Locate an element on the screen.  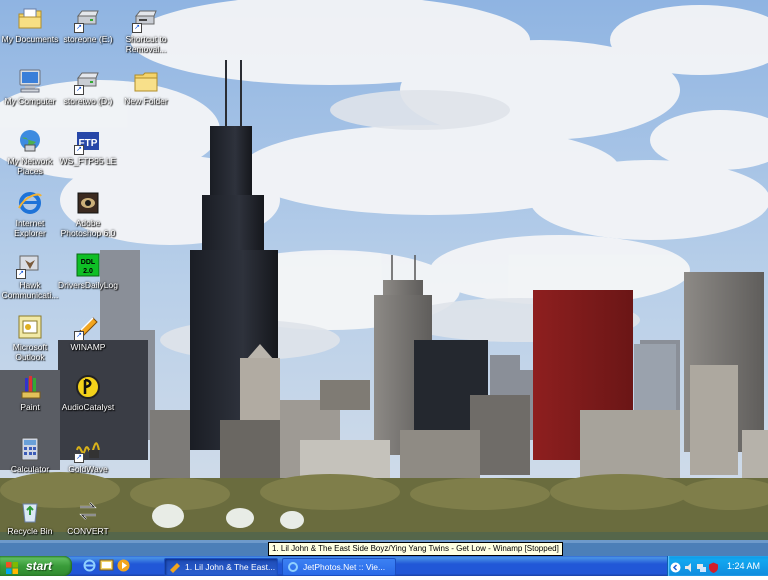
removable-drive-icon: ↗ is located at coordinates (145, 19).